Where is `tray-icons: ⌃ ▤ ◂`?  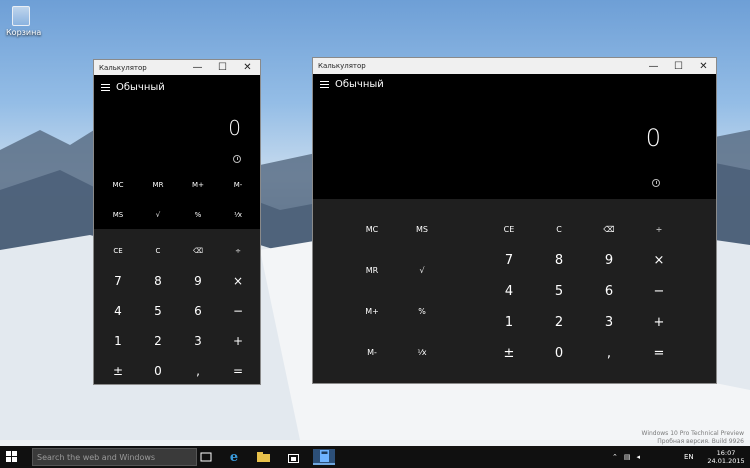
tray-icons: ⌃ ▤ ◂ is located at coordinates (630, 457).